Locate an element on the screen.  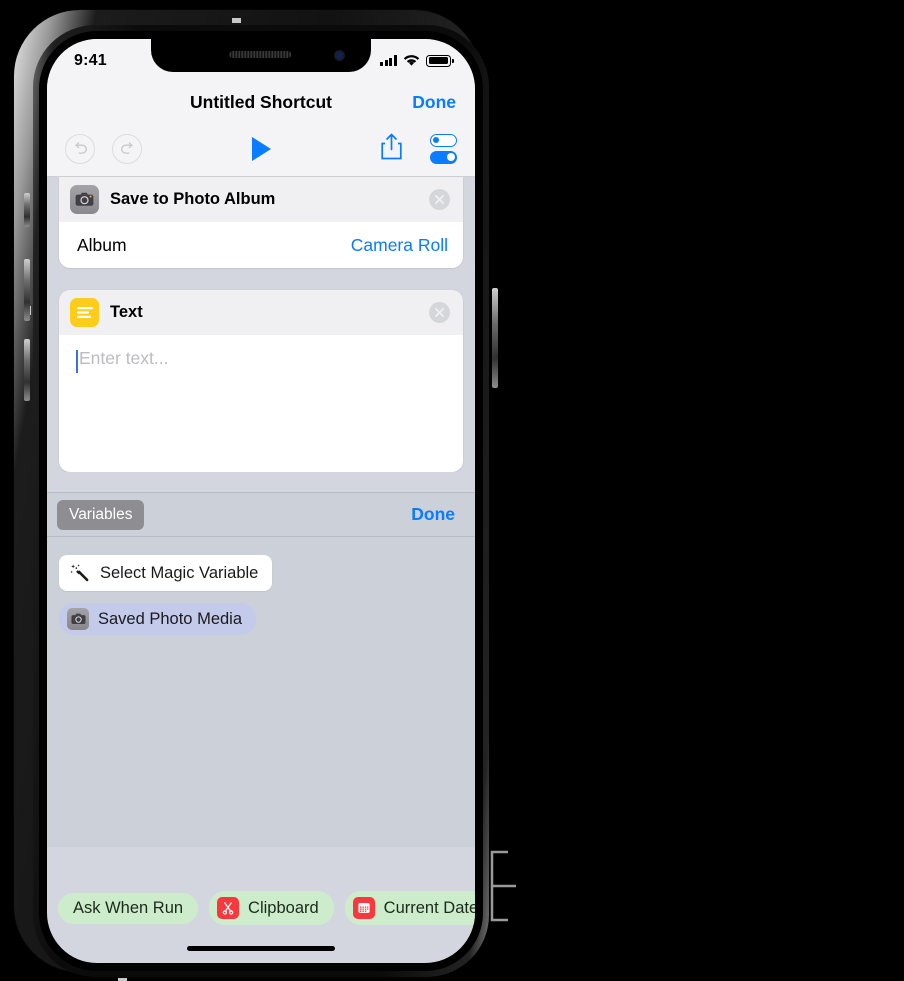
suggestion-current-date: Current Date is located at coordinates (409, 908).